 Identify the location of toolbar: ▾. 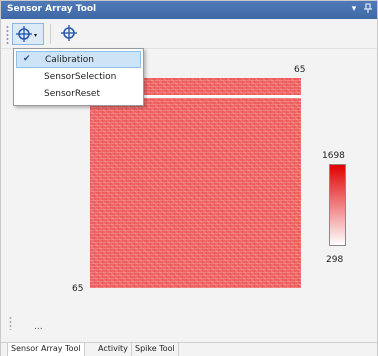
(189, 34).